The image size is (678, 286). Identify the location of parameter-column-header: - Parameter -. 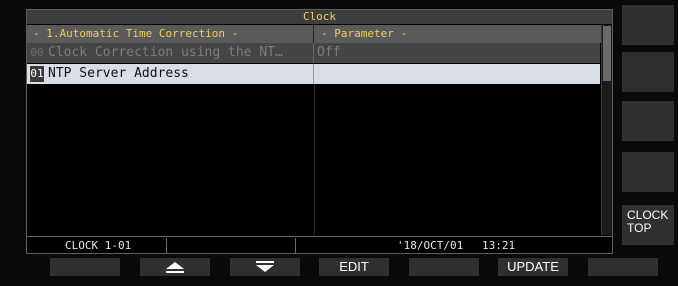
(364, 33).